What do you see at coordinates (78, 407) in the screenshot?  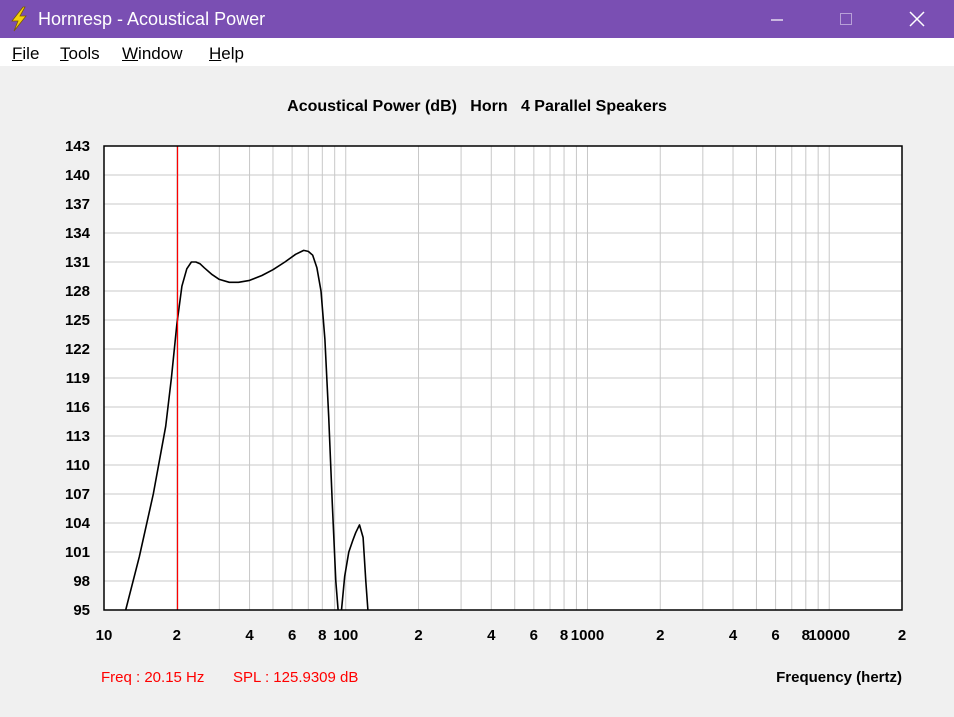 I see `y-tick-label: 116` at bounding box center [78, 407].